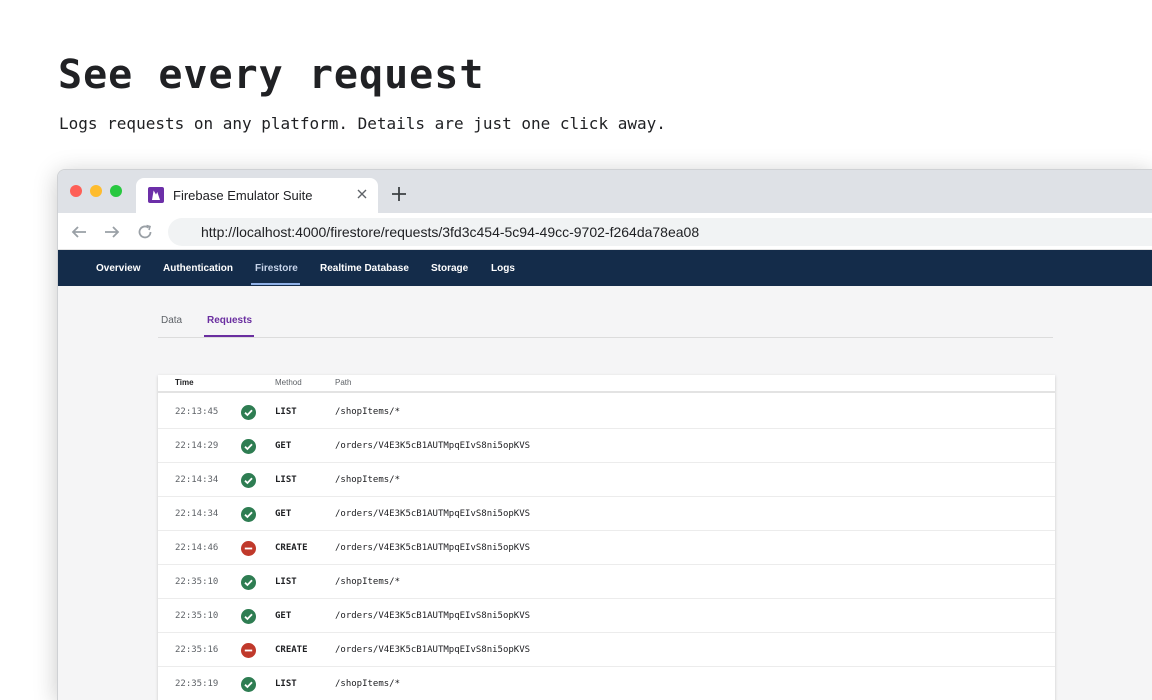 The image size is (1152, 700). Describe the element at coordinates (116, 191) in the screenshot. I see `maximize-window-button` at that location.